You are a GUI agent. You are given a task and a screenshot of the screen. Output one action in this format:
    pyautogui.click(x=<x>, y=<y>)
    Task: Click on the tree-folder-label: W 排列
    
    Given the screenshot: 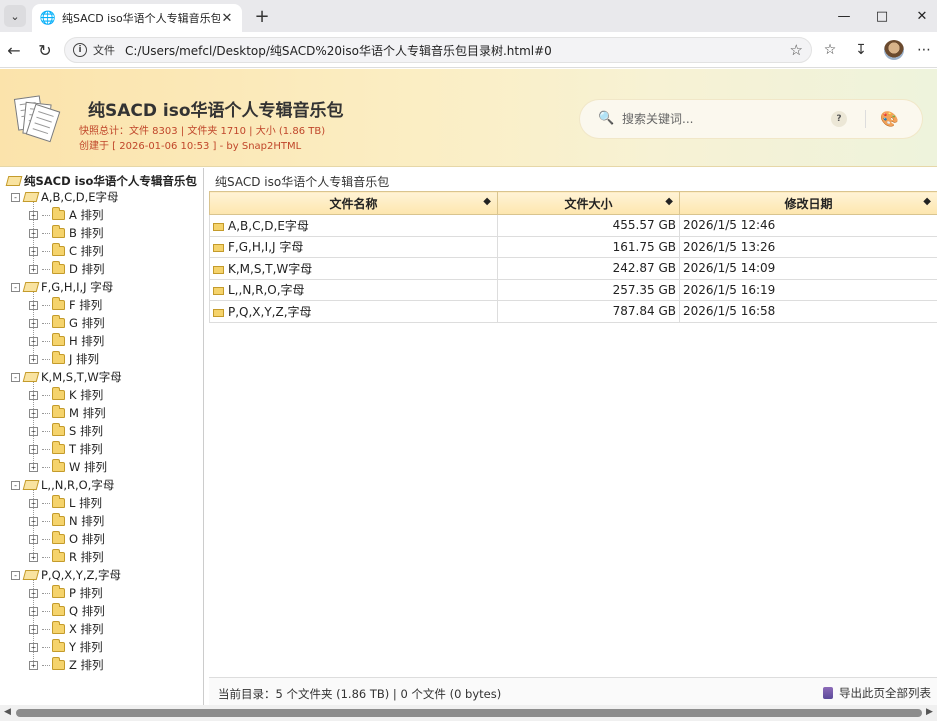 What is the action you would take?
    pyautogui.click(x=88, y=467)
    